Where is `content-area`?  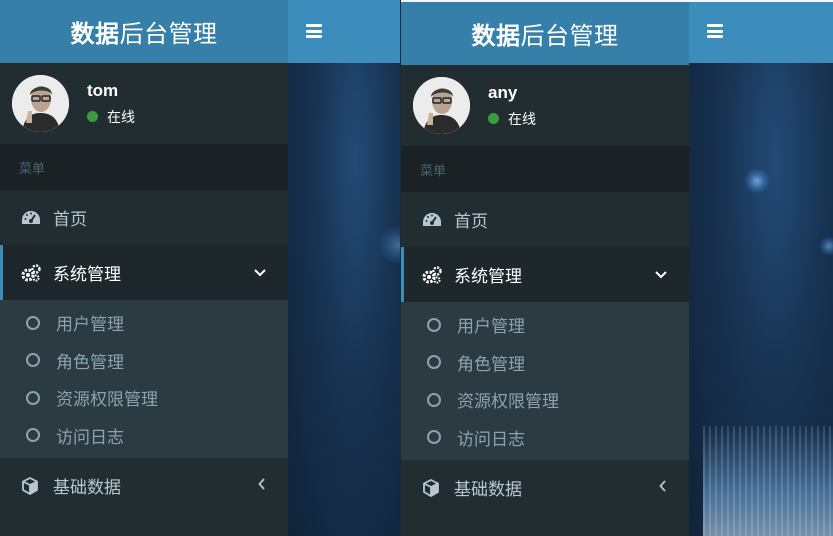 content-area is located at coordinates (344, 268).